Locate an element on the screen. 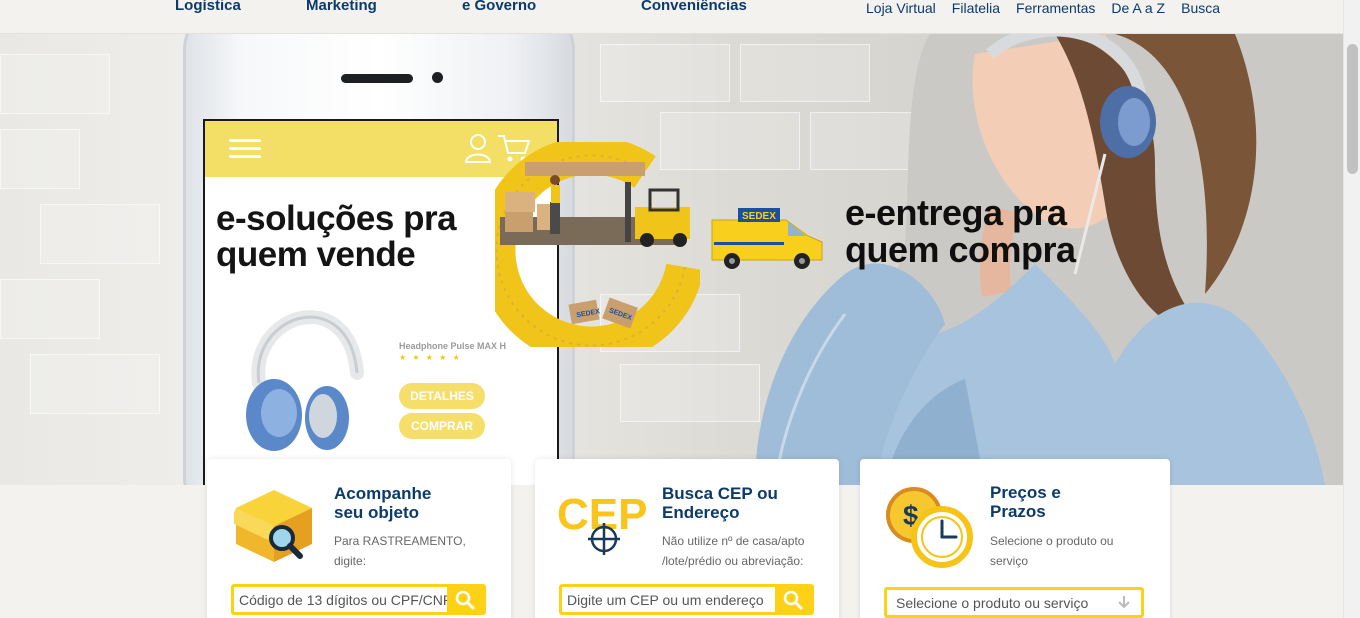 This screenshot has height=618, width=1360. e-emblem-warehouse: SEDEX SEDEX is located at coordinates (597, 244).